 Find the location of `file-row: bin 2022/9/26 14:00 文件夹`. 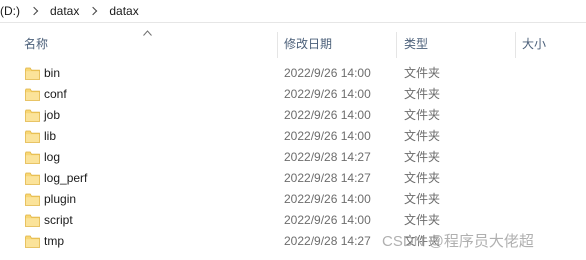

file-row: bin 2022/9/26 14:00 文件夹 is located at coordinates (293, 73).